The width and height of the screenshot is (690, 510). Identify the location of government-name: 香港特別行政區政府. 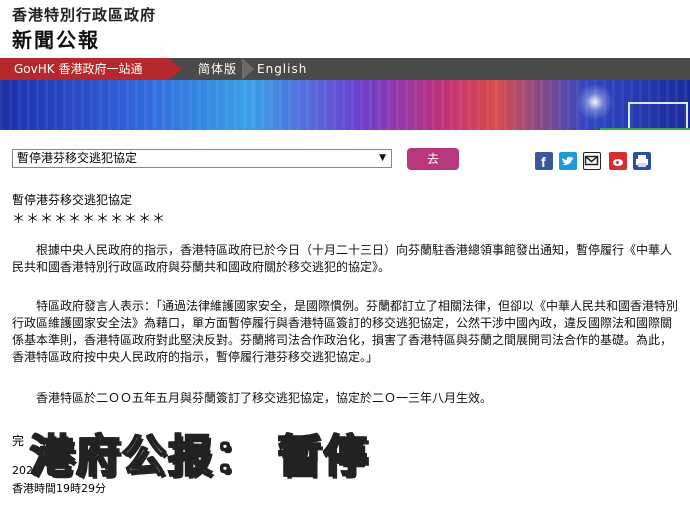
(84, 15).